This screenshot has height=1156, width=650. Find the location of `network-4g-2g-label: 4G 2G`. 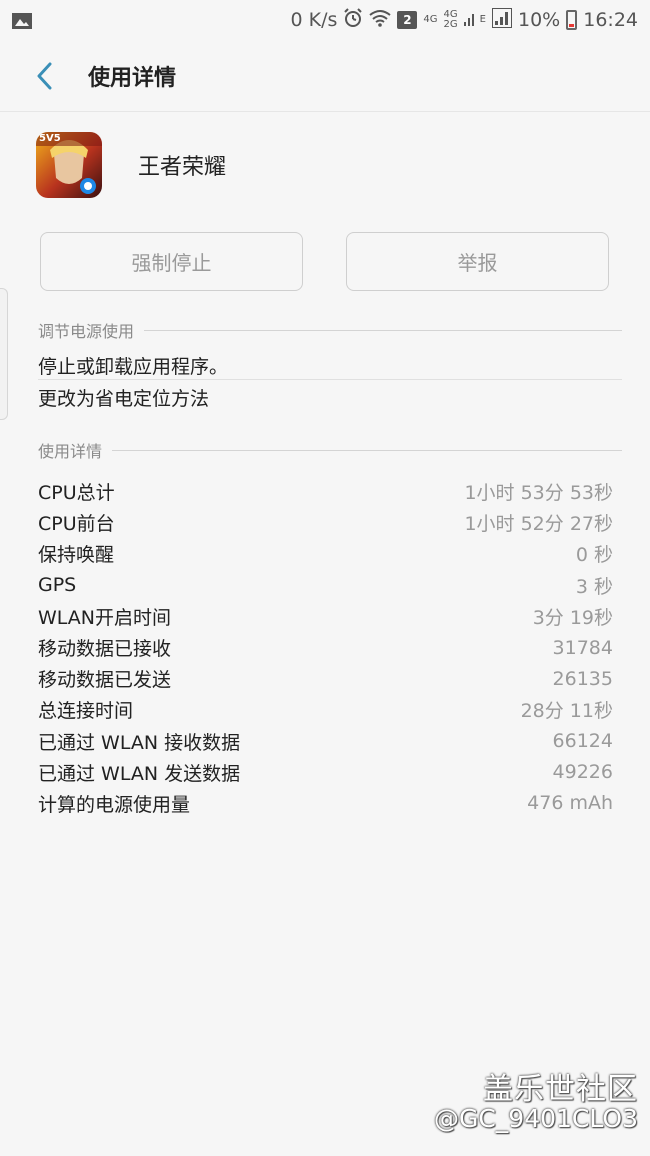

network-4g-2g-label: 4G 2G is located at coordinates (451, 20).